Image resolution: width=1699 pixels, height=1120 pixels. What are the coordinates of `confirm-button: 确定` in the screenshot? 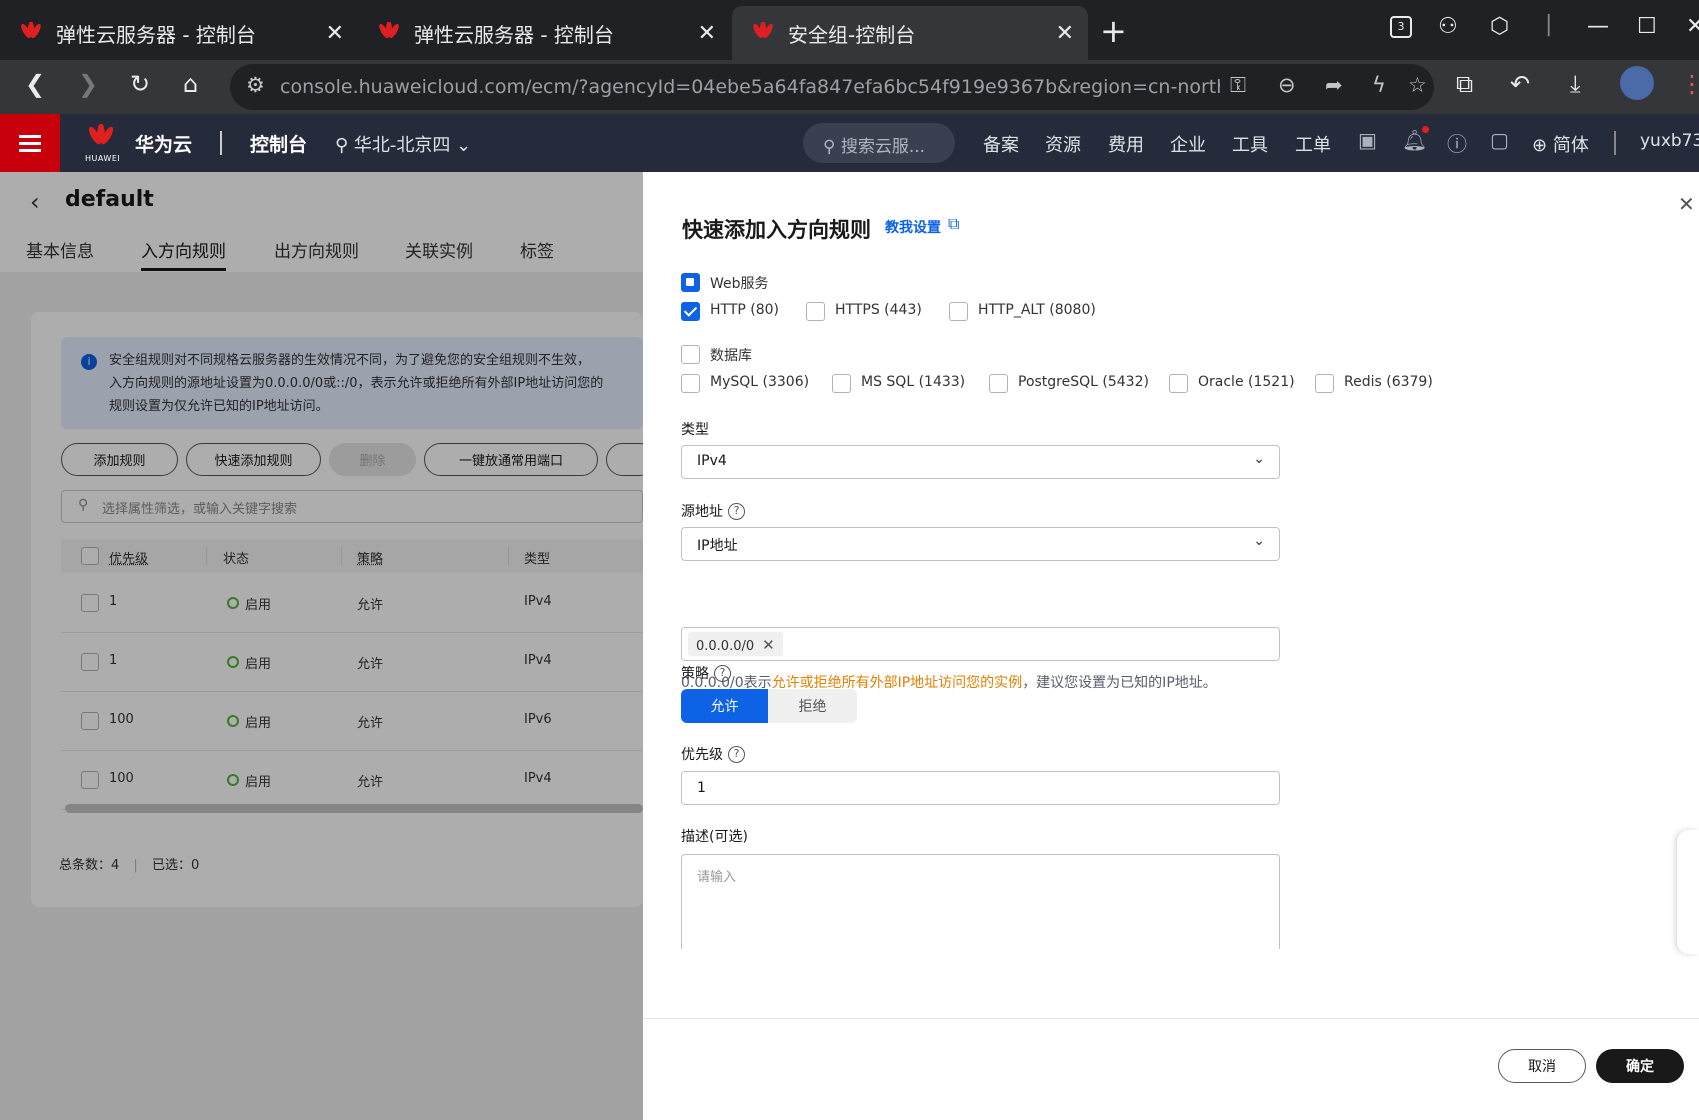 It's located at (1640, 1066).